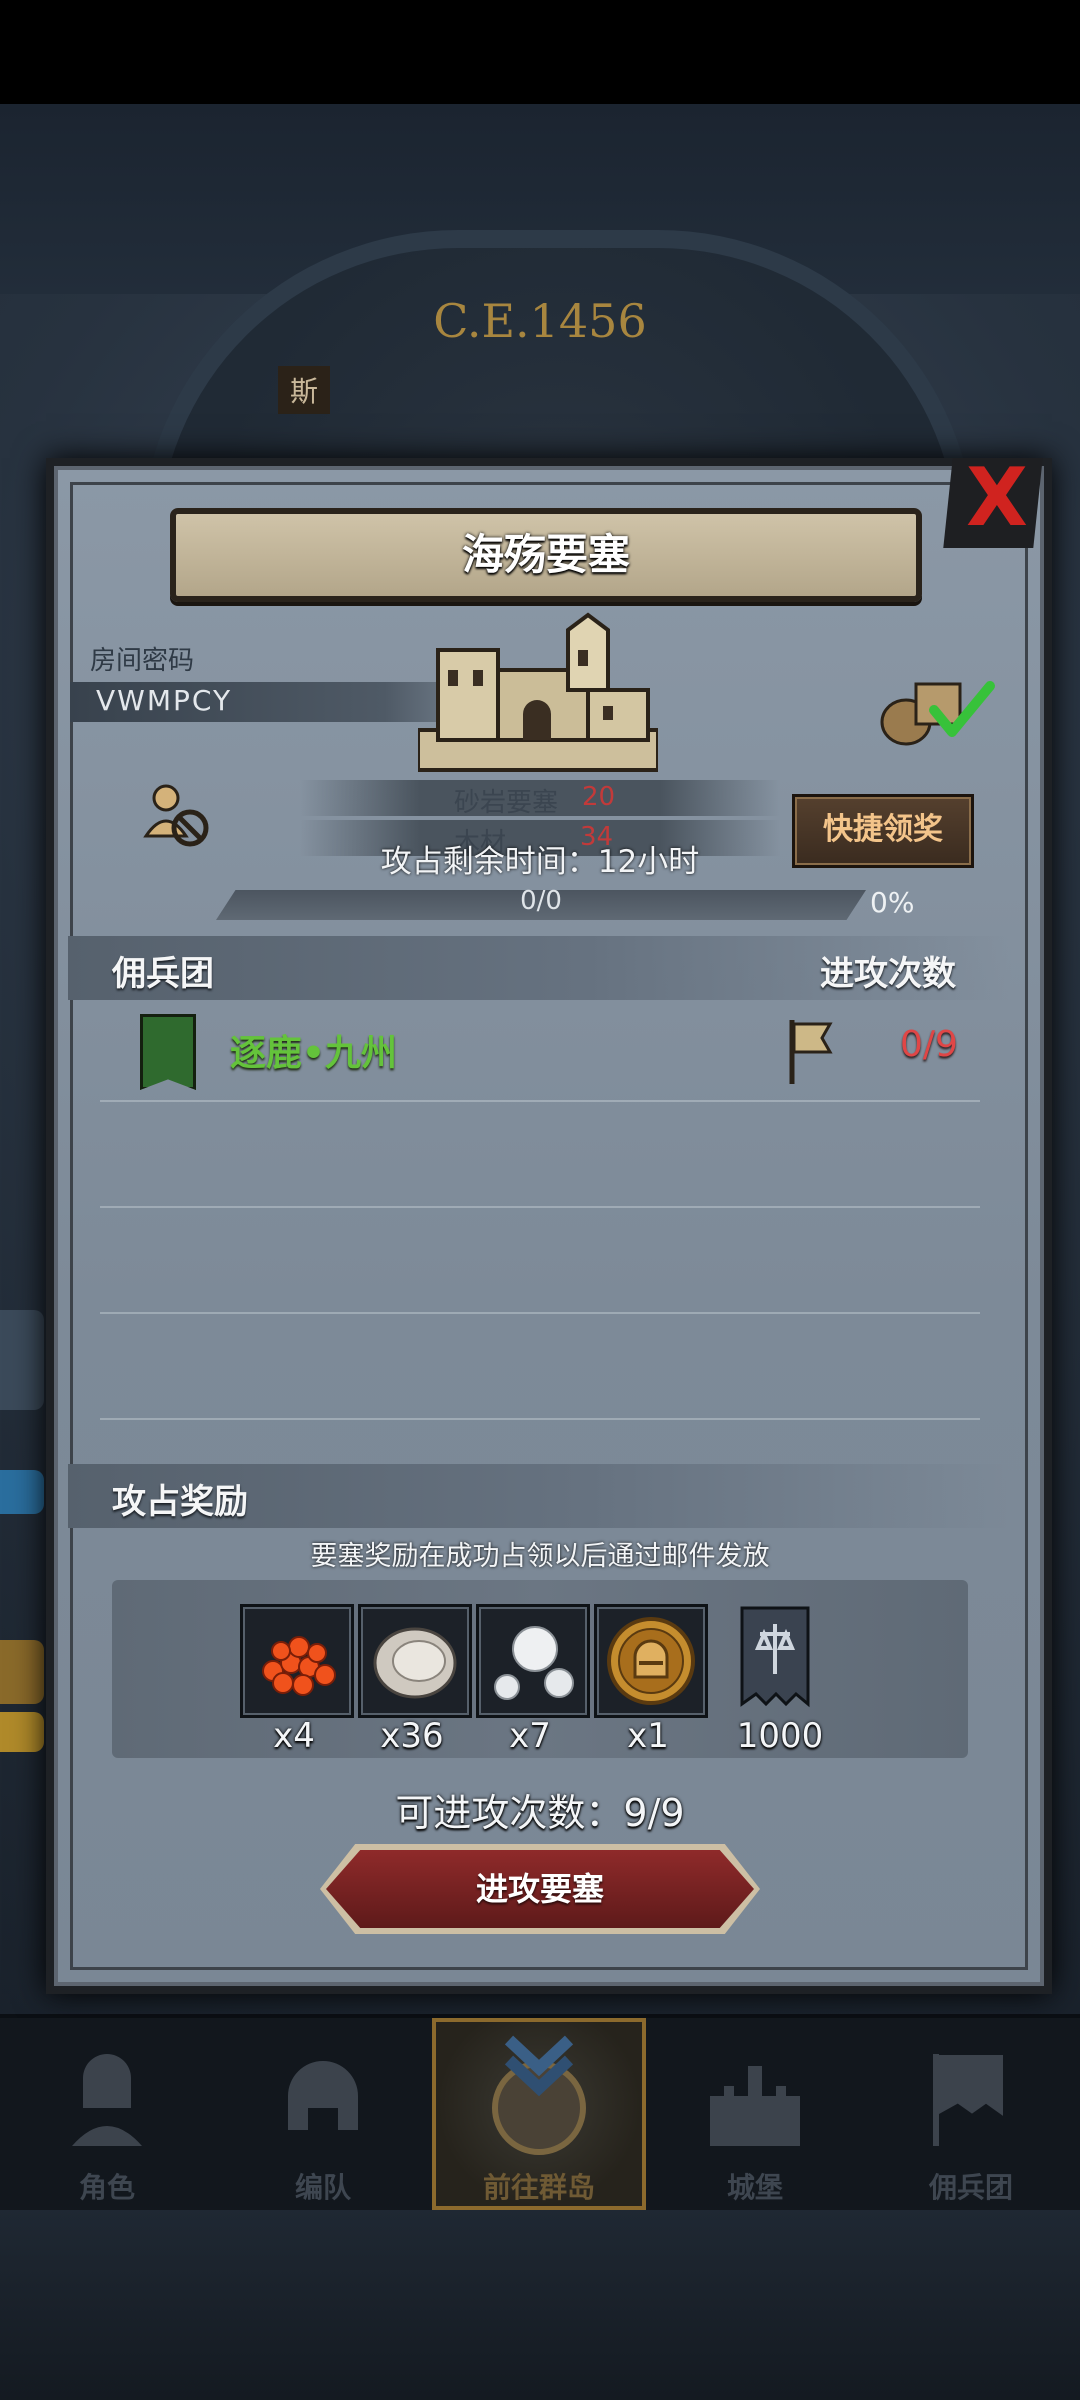 Image resolution: width=1080 pixels, height=2400 pixels. What do you see at coordinates (164, 700) in the screenshot?
I see `room-code-value: VWMPCY` at bounding box center [164, 700].